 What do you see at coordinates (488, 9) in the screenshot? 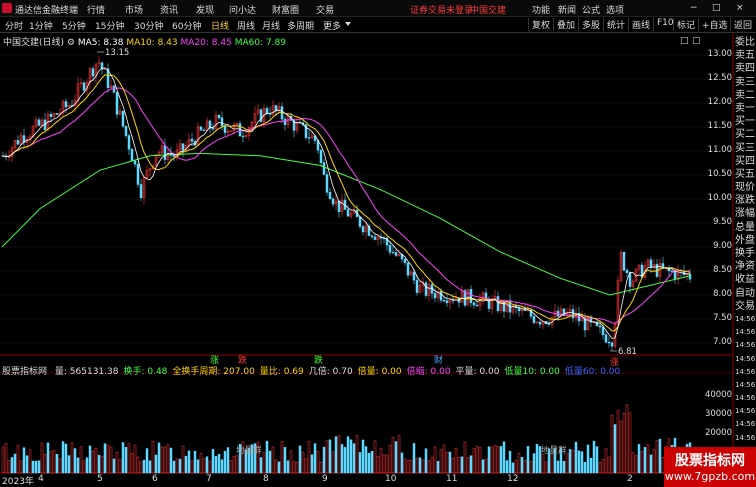
I see `stock-link: 中国交建` at bounding box center [488, 9].